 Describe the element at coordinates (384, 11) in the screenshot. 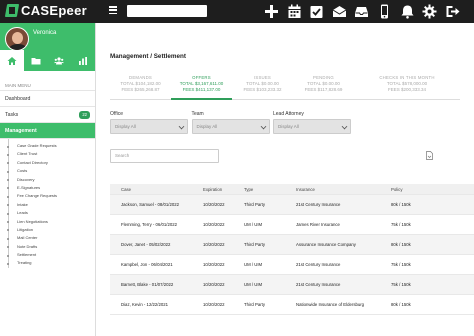

I see `phone-icon` at that location.